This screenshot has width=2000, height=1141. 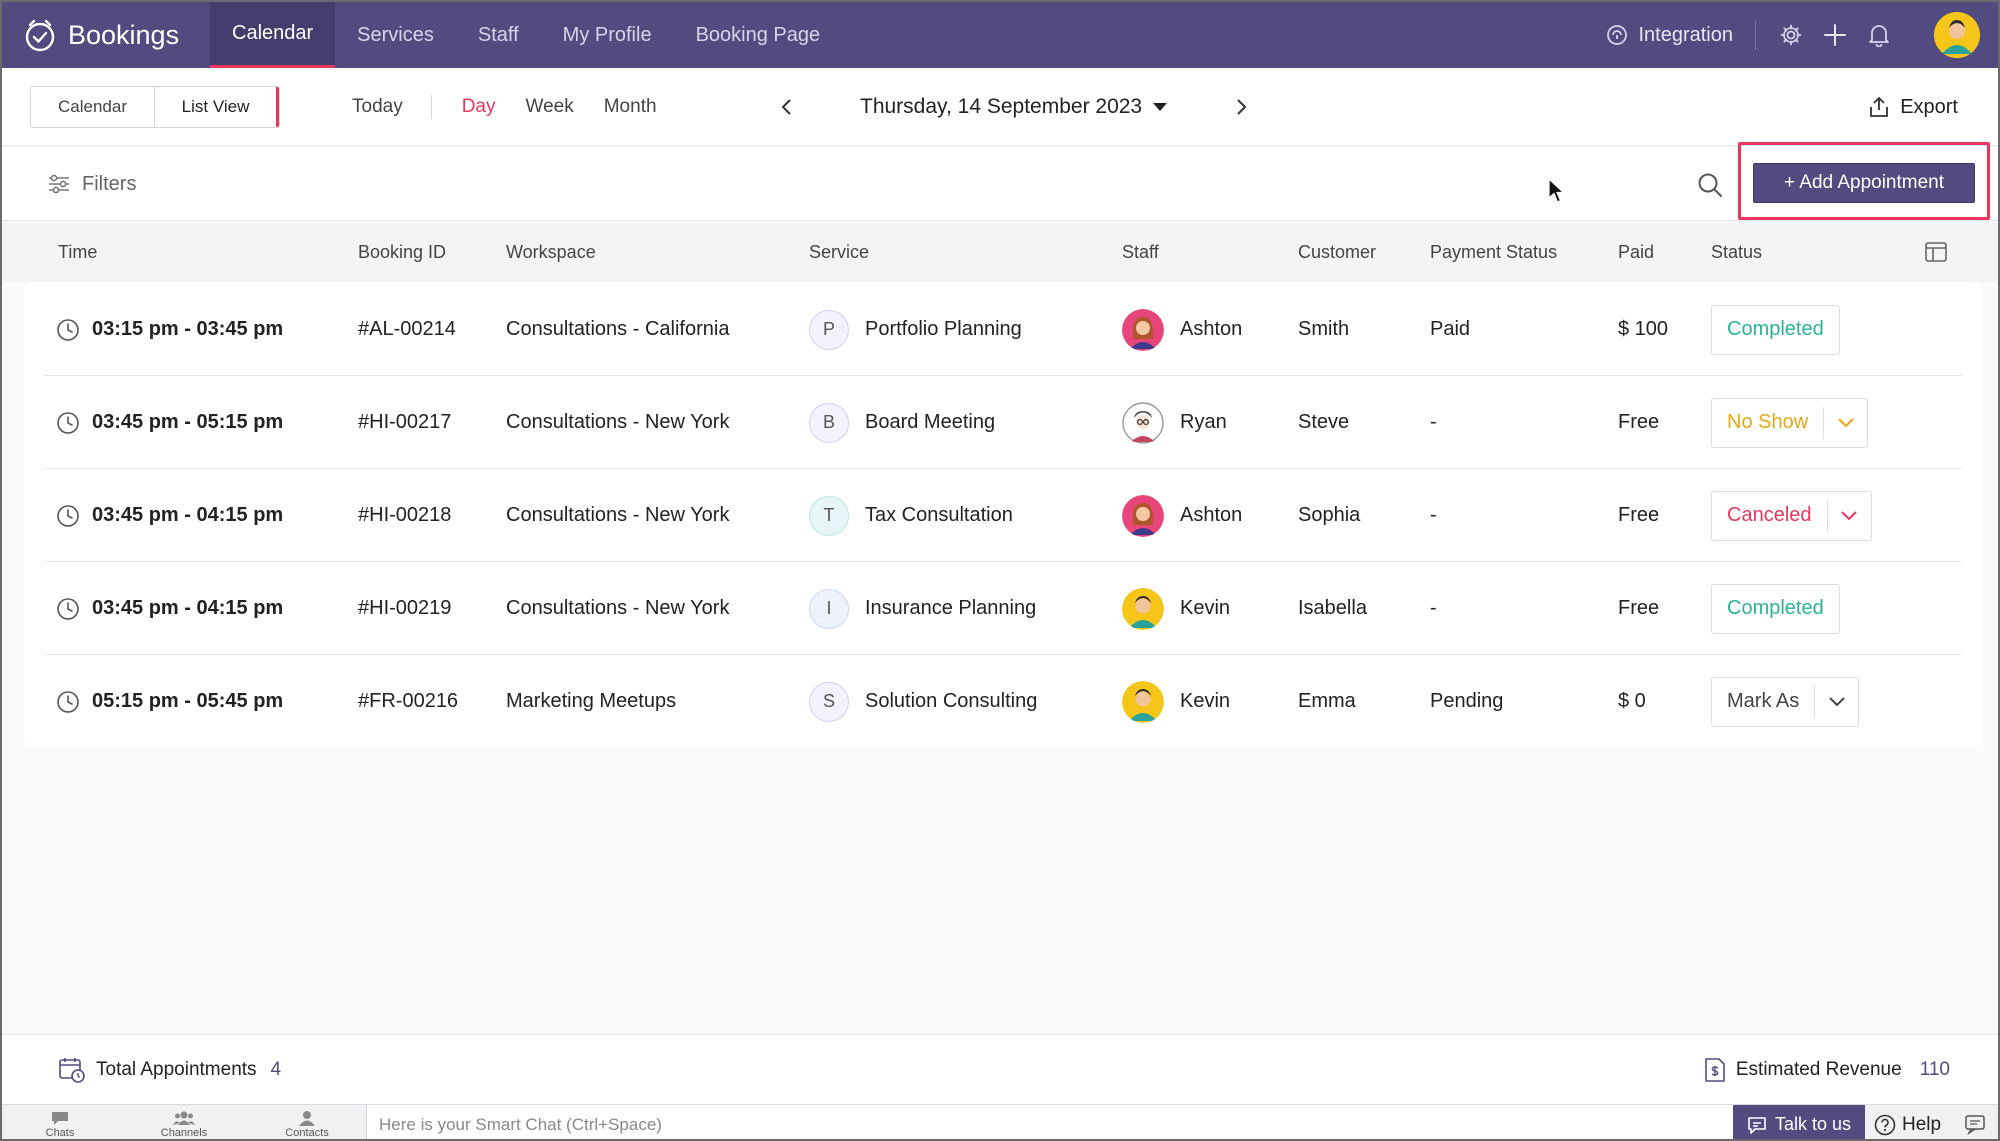 What do you see at coordinates (1791, 35) in the screenshot?
I see `settings-button` at bounding box center [1791, 35].